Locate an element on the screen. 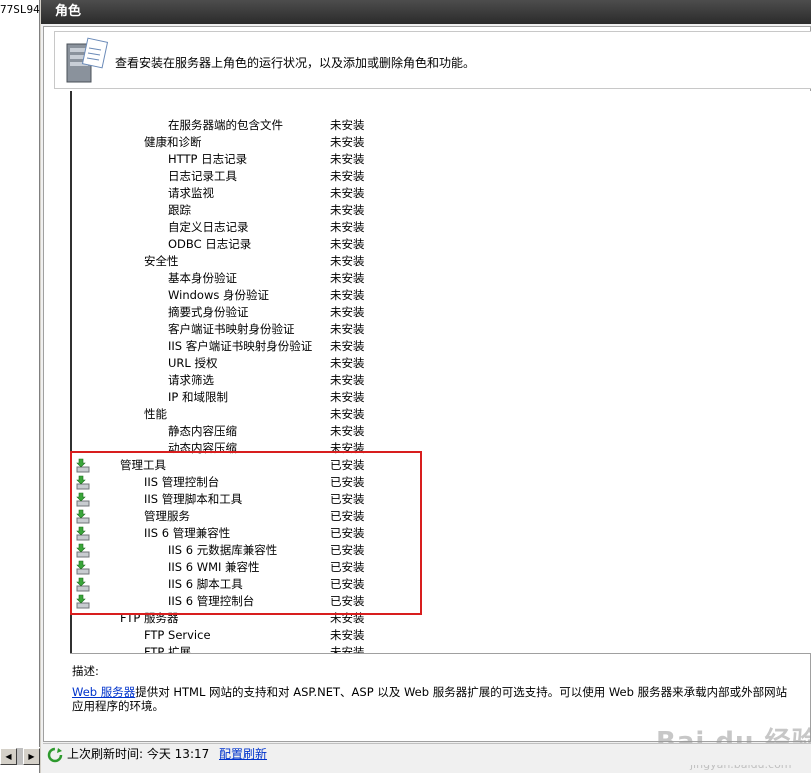  role-service-name: IP 和域限制 is located at coordinates (198, 397).